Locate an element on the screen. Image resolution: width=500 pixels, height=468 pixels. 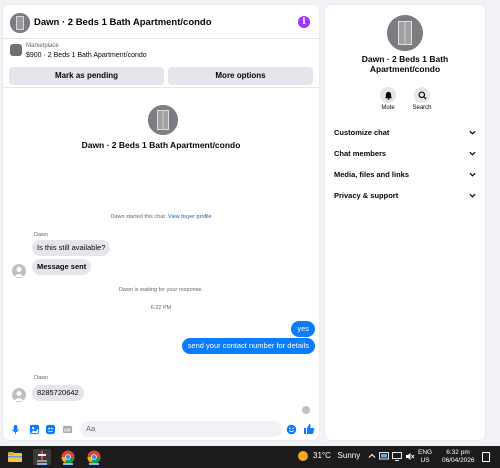
clock-date: 06/04/2026 is located at coordinates (458, 460).